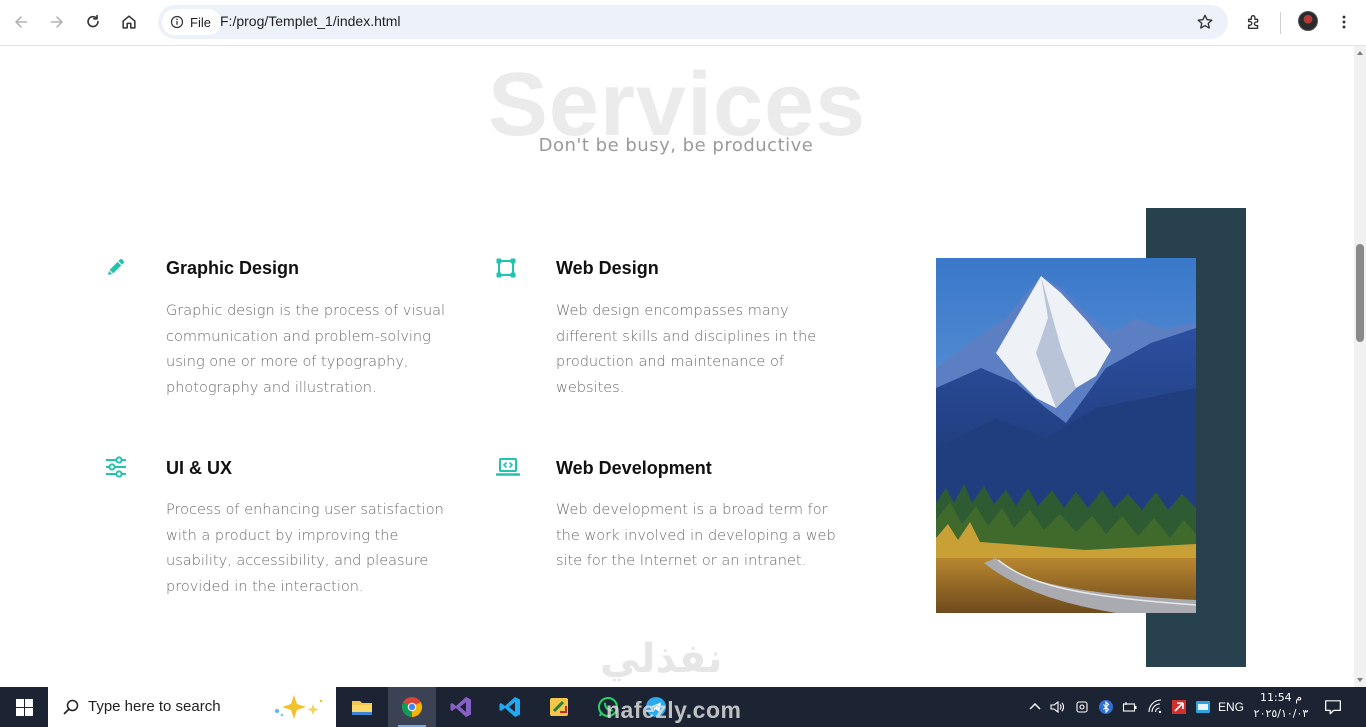 This screenshot has width=1366, height=727. I want to click on mountain-landscape-image, so click(1066, 435).